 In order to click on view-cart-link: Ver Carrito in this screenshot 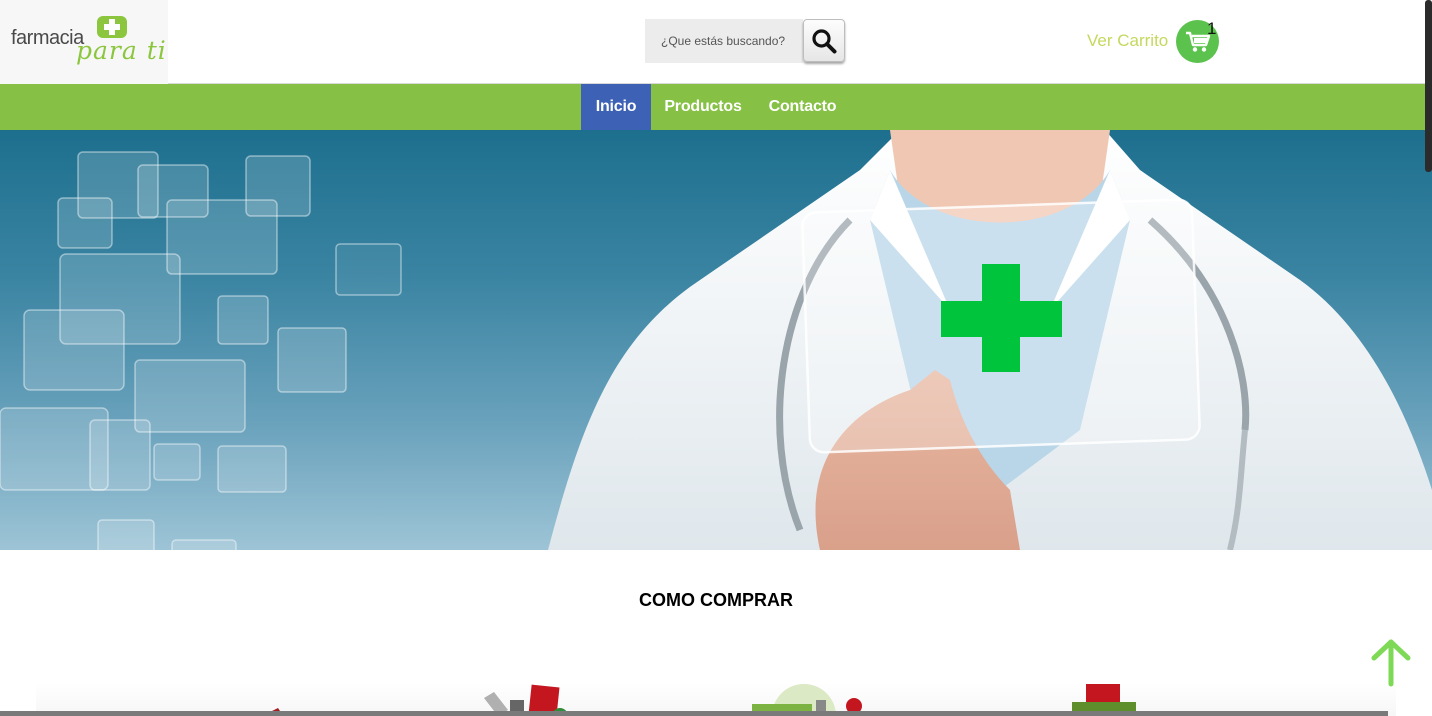, I will do `click(1127, 41)`.